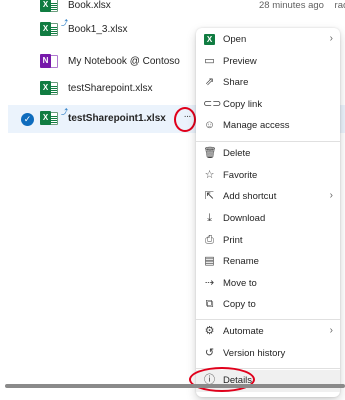 The width and height of the screenshot is (345, 400). I want to click on onenote-file-icon: N, so click(49, 62).